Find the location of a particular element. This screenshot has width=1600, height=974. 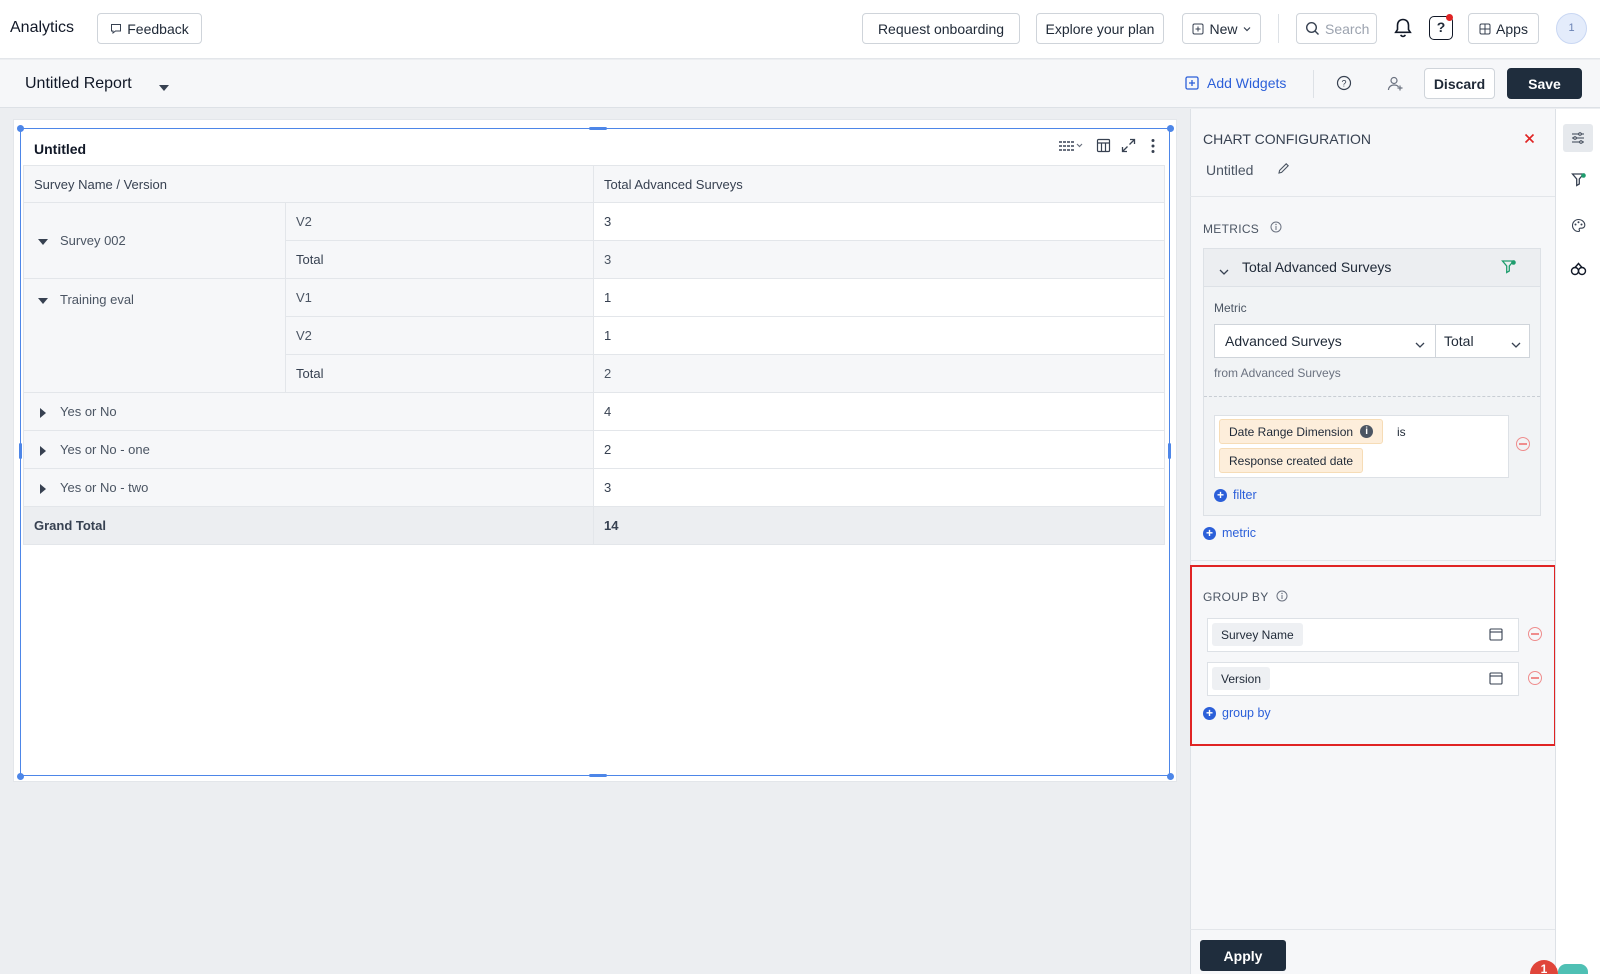

add-metric-link: + metric is located at coordinates (1229, 533).